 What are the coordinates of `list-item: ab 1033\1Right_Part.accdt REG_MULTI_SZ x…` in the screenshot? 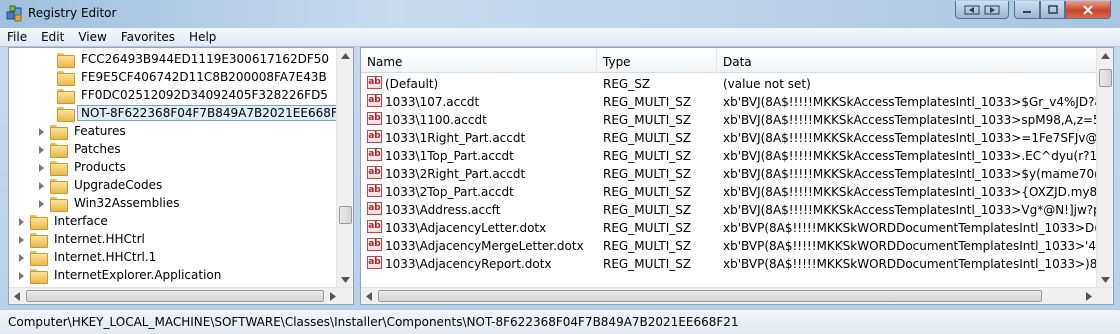 It's located at (729, 138).